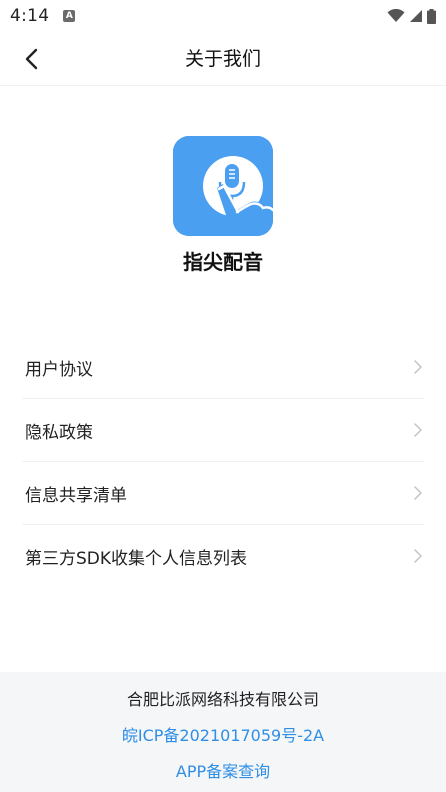  What do you see at coordinates (431, 16) in the screenshot?
I see `battery-icon` at bounding box center [431, 16].